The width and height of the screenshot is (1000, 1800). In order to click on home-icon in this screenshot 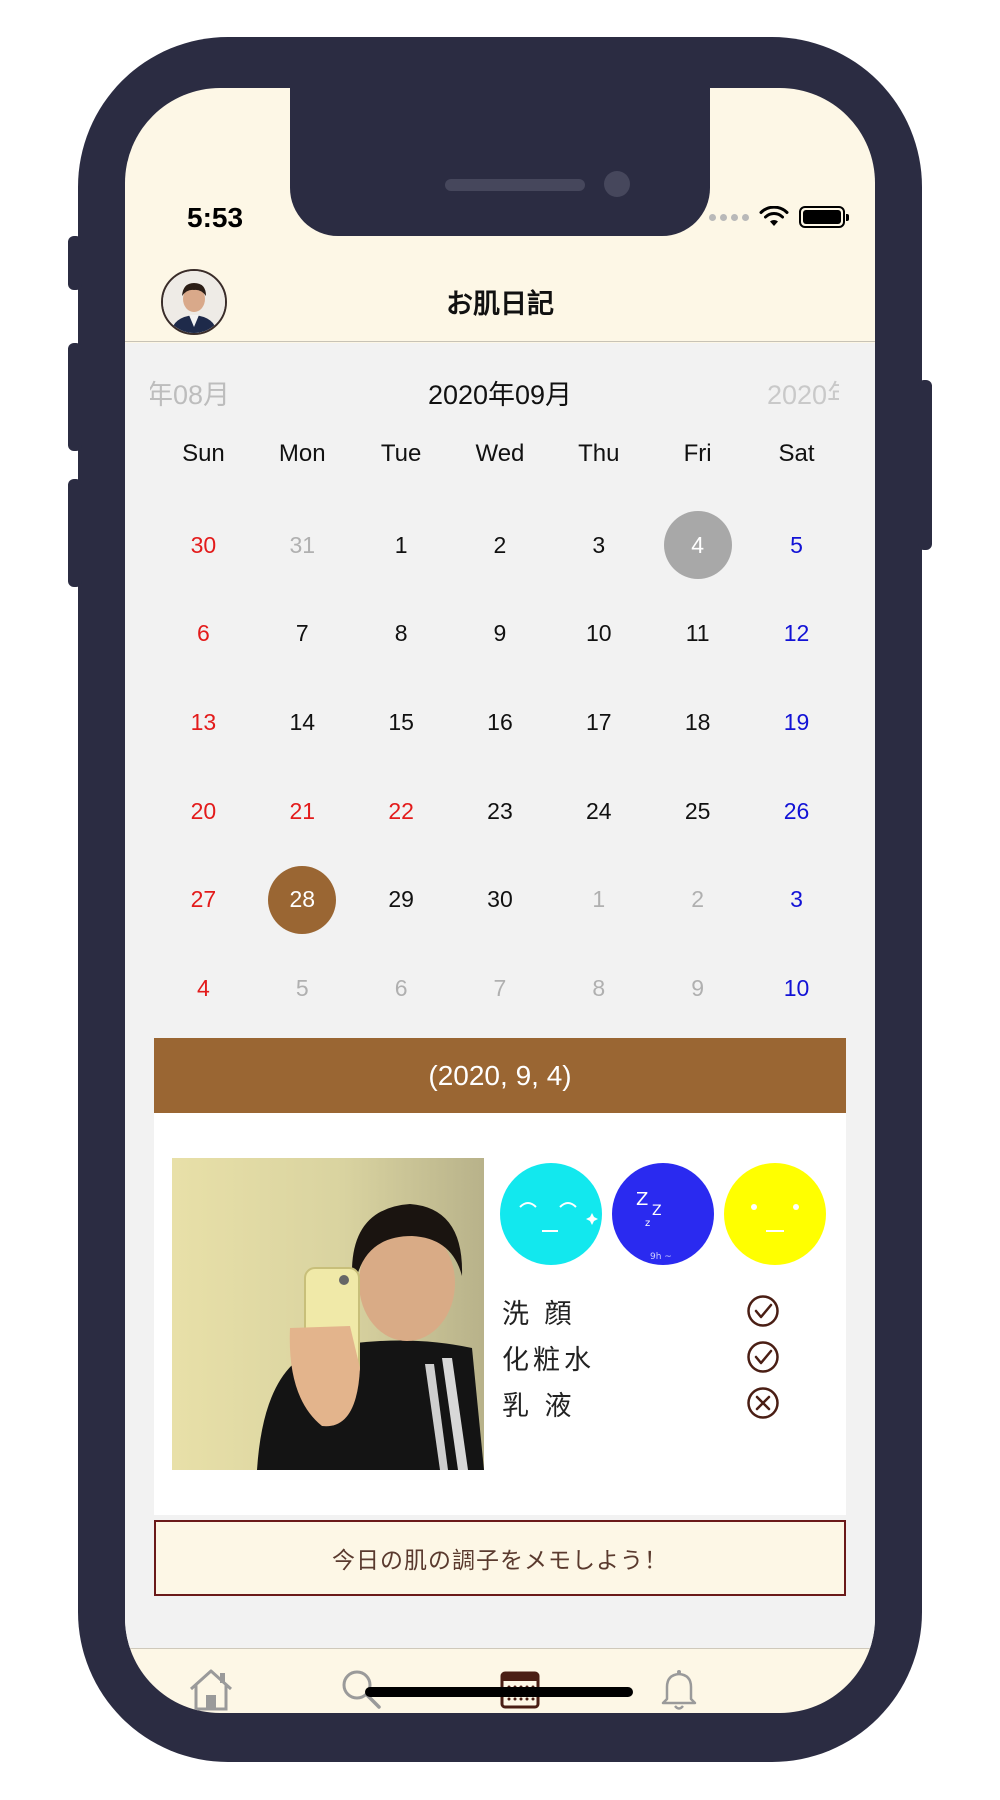, I will do `click(211, 1687)`.